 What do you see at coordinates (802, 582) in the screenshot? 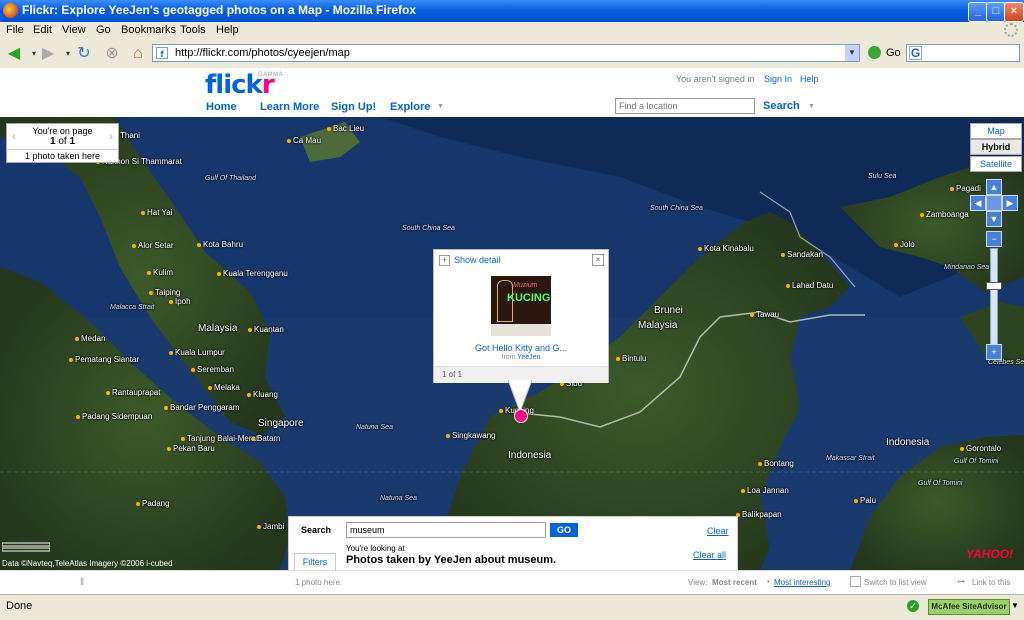
I see `sort-most-interesting: Most interesting` at bounding box center [802, 582].